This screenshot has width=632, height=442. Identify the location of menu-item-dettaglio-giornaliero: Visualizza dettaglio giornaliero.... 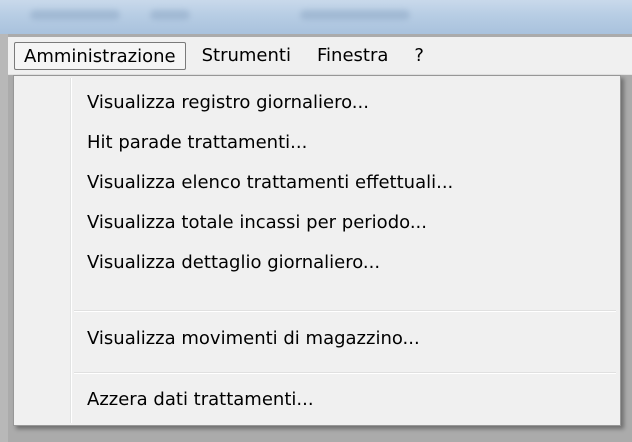
(317, 263).